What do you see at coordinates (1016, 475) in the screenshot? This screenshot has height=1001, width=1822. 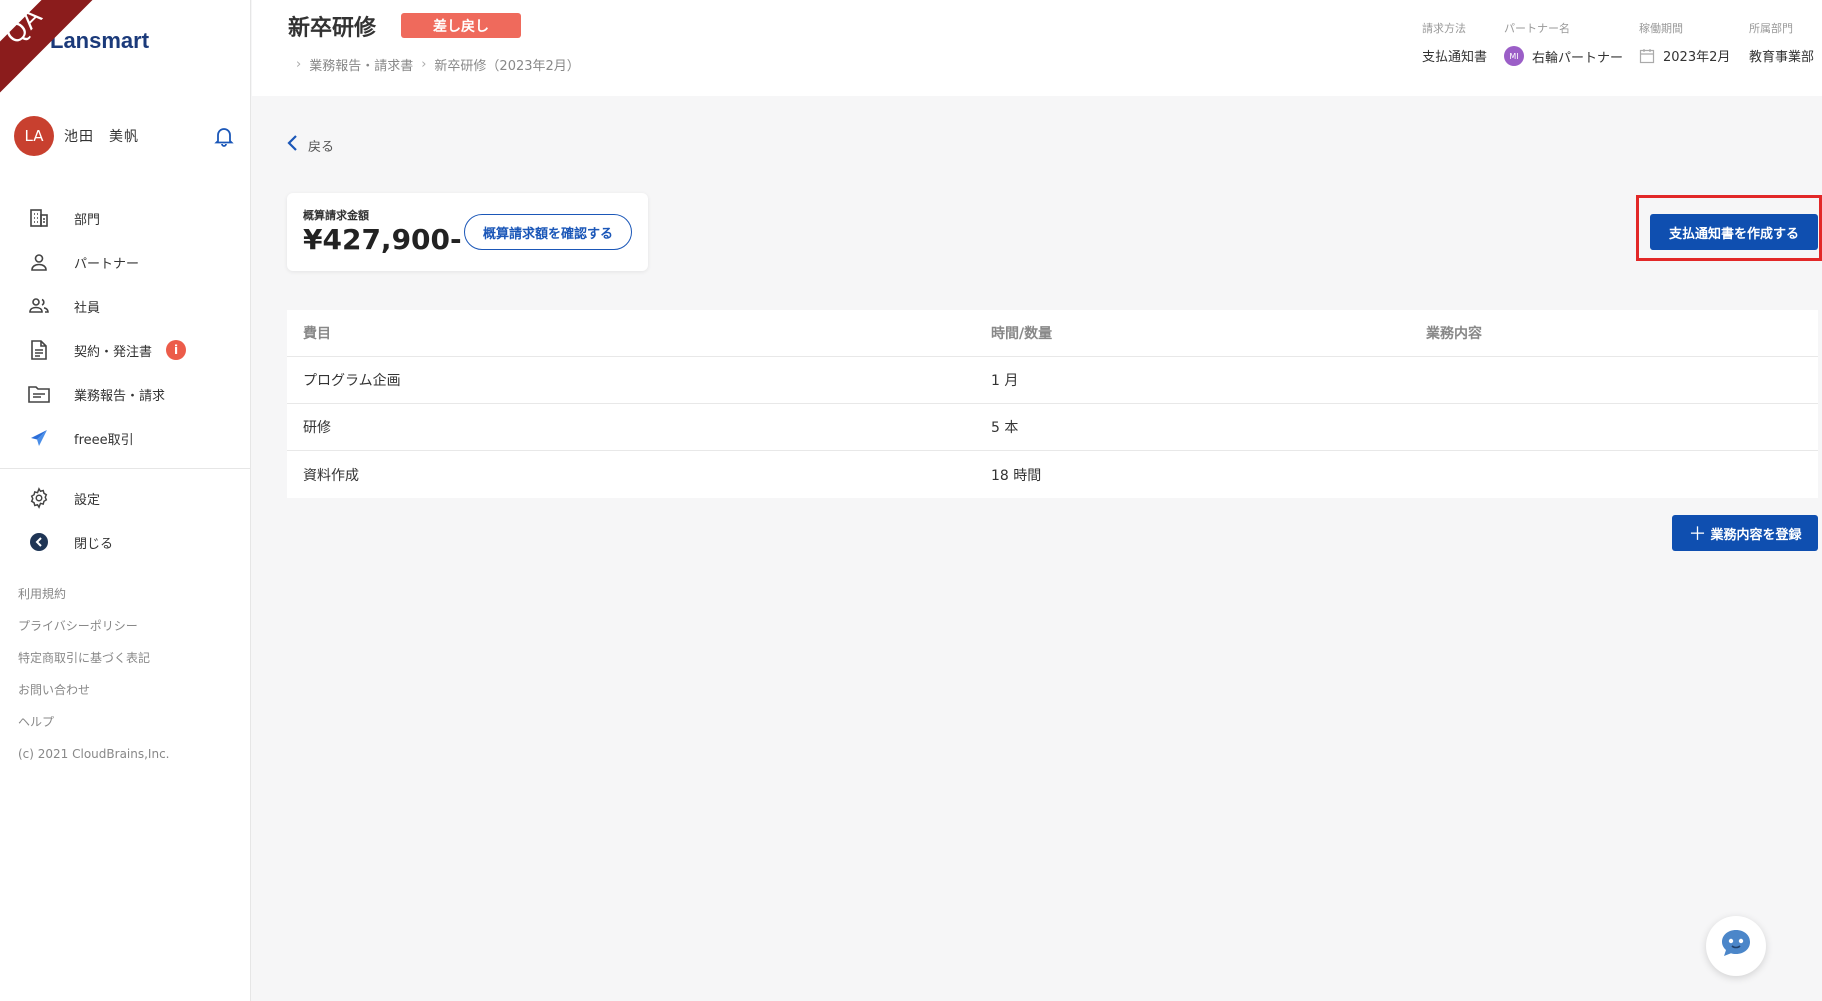 I see `table-cell: 18 時間` at bounding box center [1016, 475].